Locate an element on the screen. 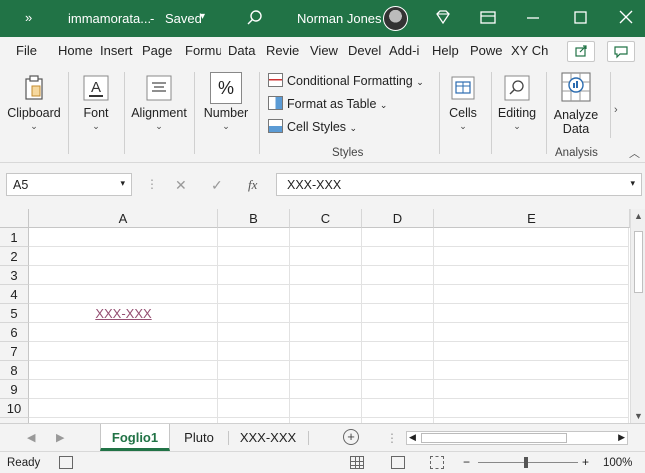 The width and height of the screenshot is (645, 473). tab-add-ins: Add-i is located at coordinates (407, 50).